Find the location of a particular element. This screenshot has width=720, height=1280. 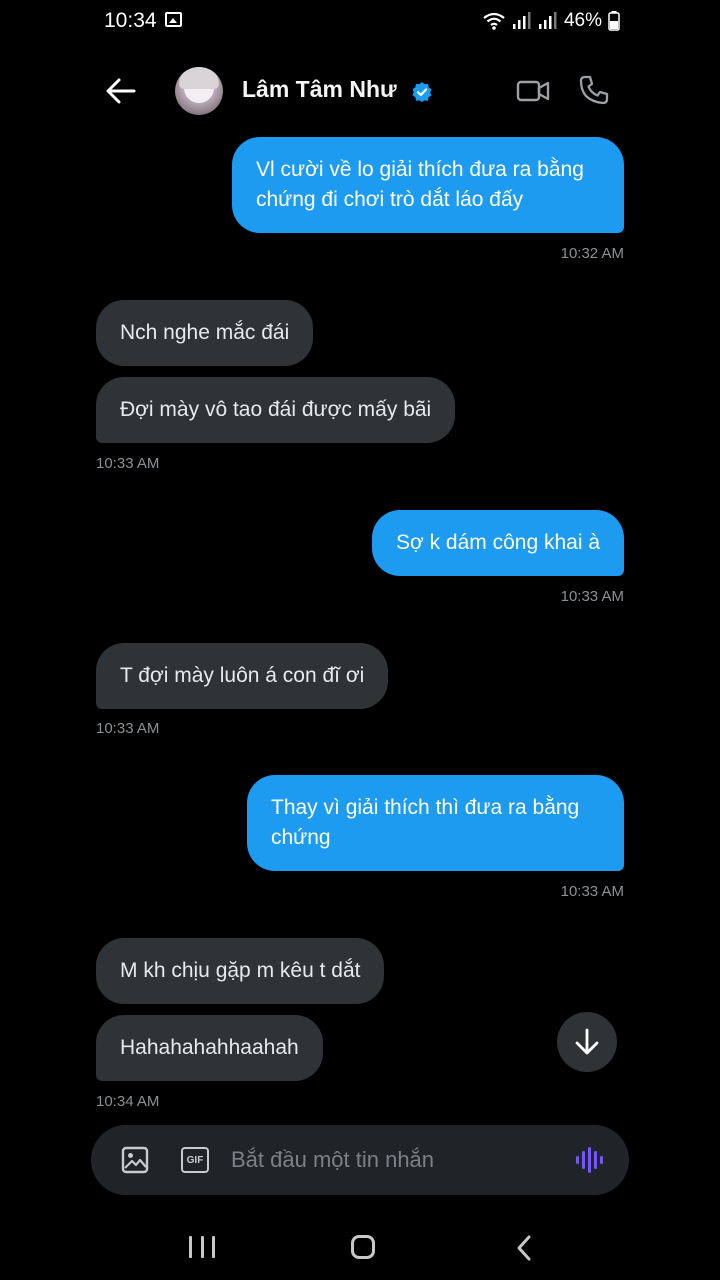

message-bubble-incoming: M kh chịu gặp m kêu t dắt is located at coordinates (240, 971).